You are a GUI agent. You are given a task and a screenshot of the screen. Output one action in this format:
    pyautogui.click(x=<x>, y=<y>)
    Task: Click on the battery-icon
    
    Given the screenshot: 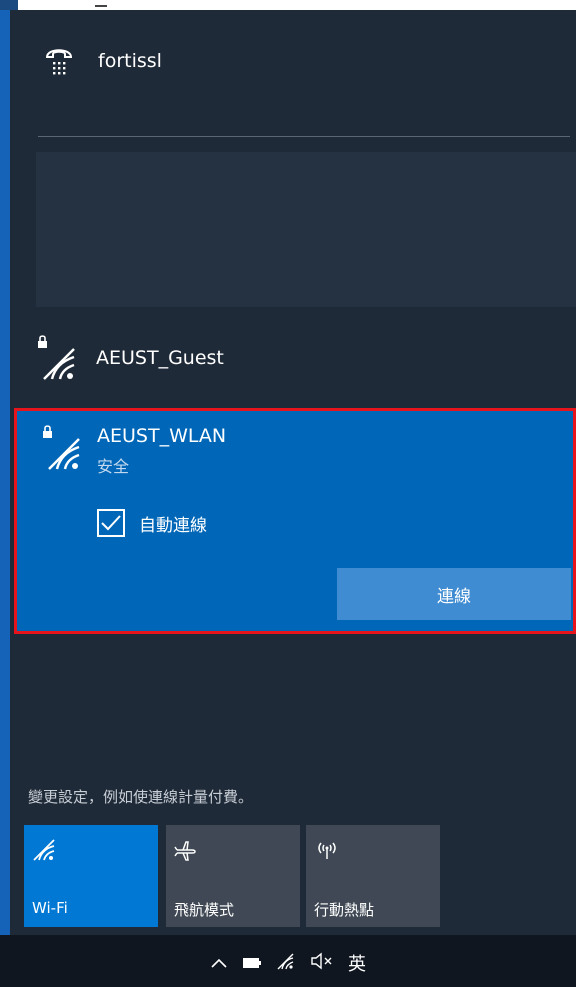 What is the action you would take?
    pyautogui.click(x=252, y=963)
    